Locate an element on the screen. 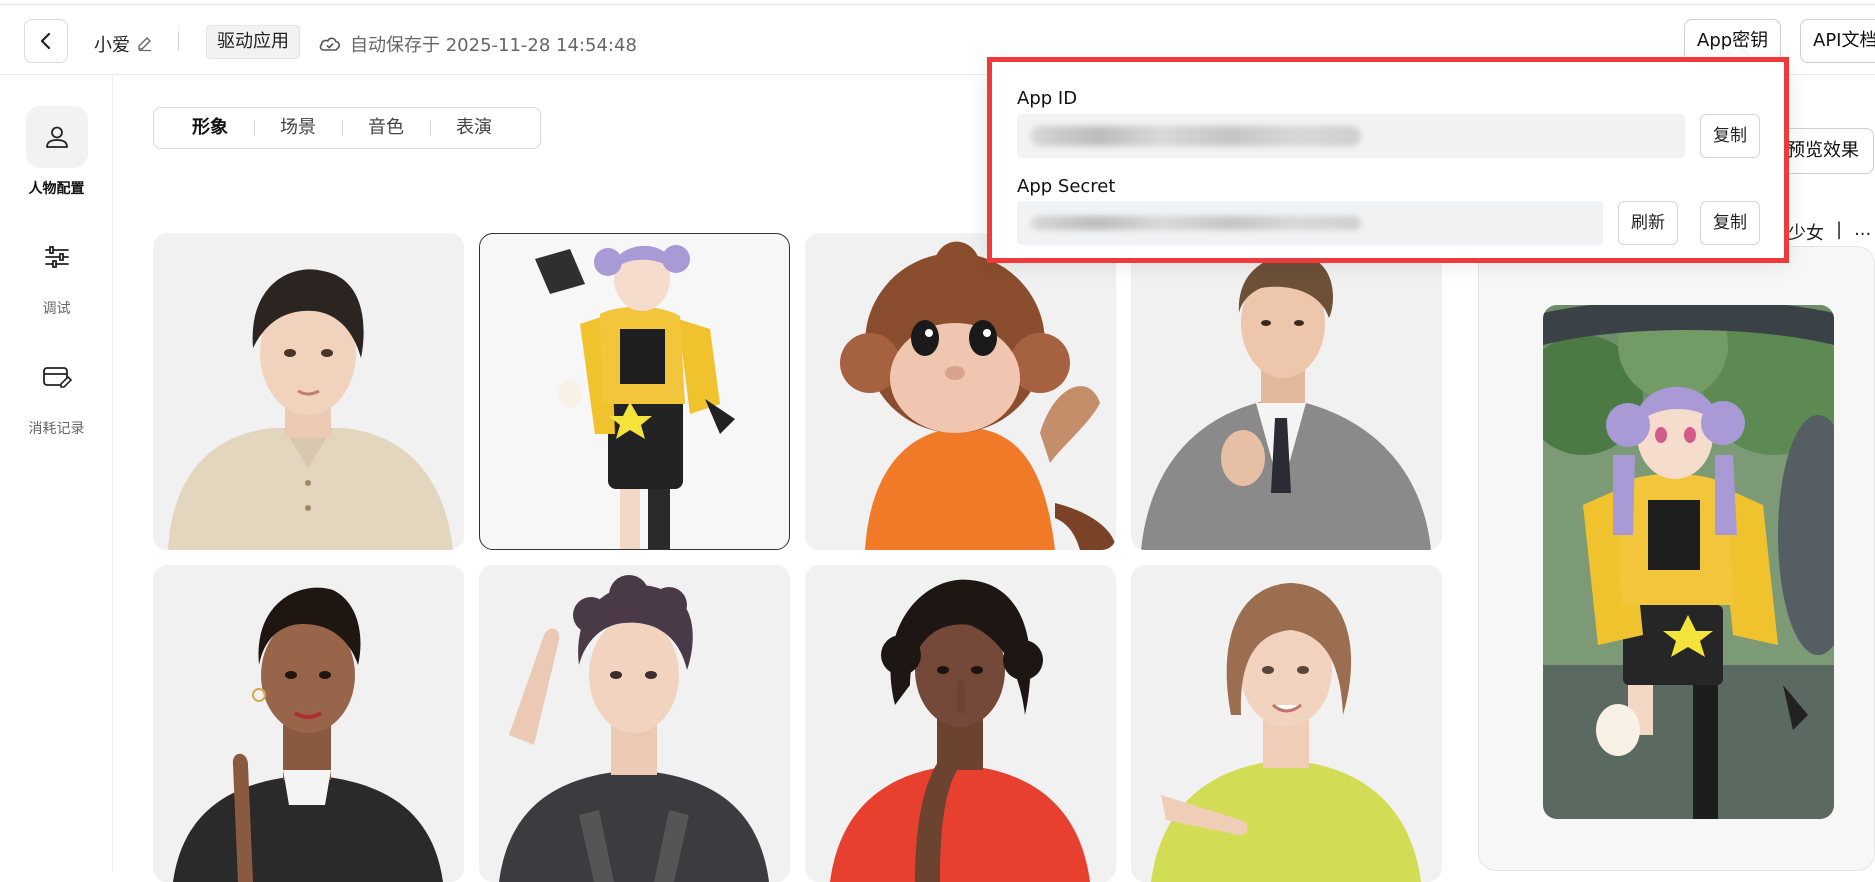 The image size is (1875, 882). app-name-text: 小爱 is located at coordinates (112, 45).